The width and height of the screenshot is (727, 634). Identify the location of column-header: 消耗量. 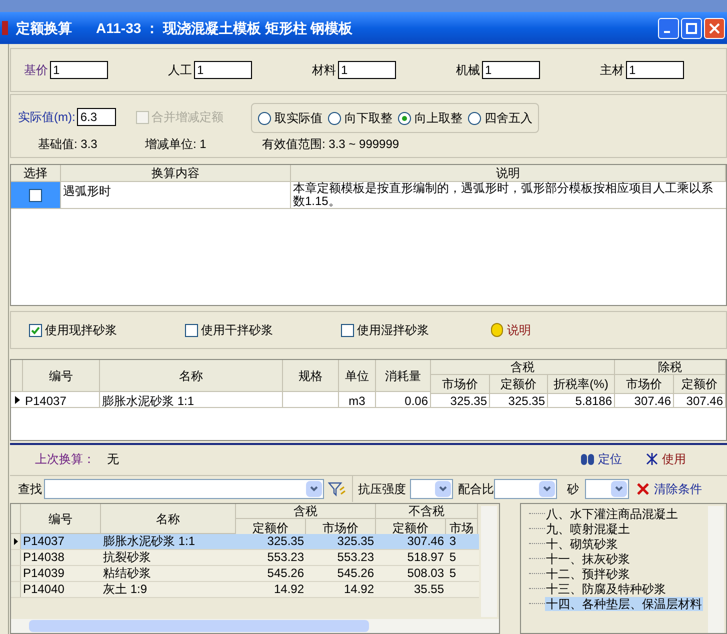
(403, 376).